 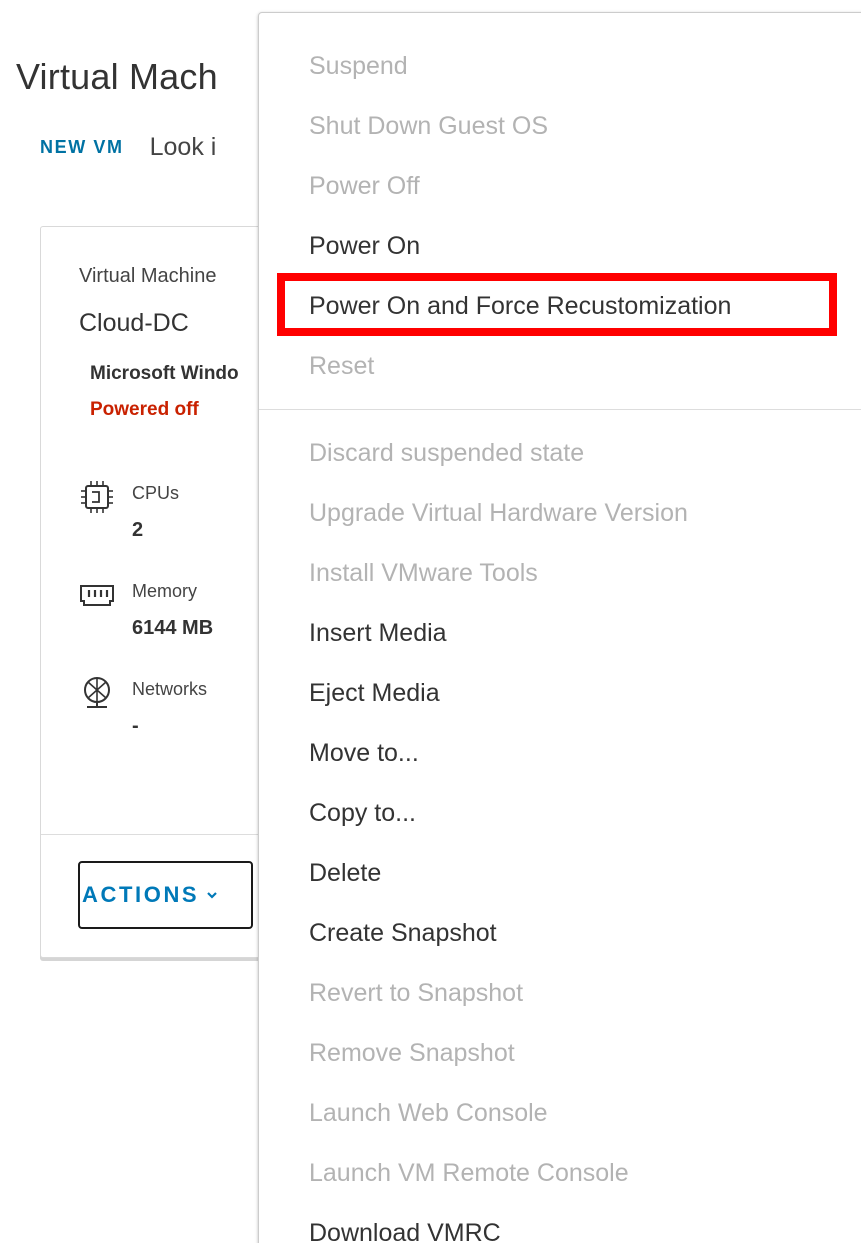 What do you see at coordinates (97, 497) in the screenshot?
I see `cpu-icon` at bounding box center [97, 497].